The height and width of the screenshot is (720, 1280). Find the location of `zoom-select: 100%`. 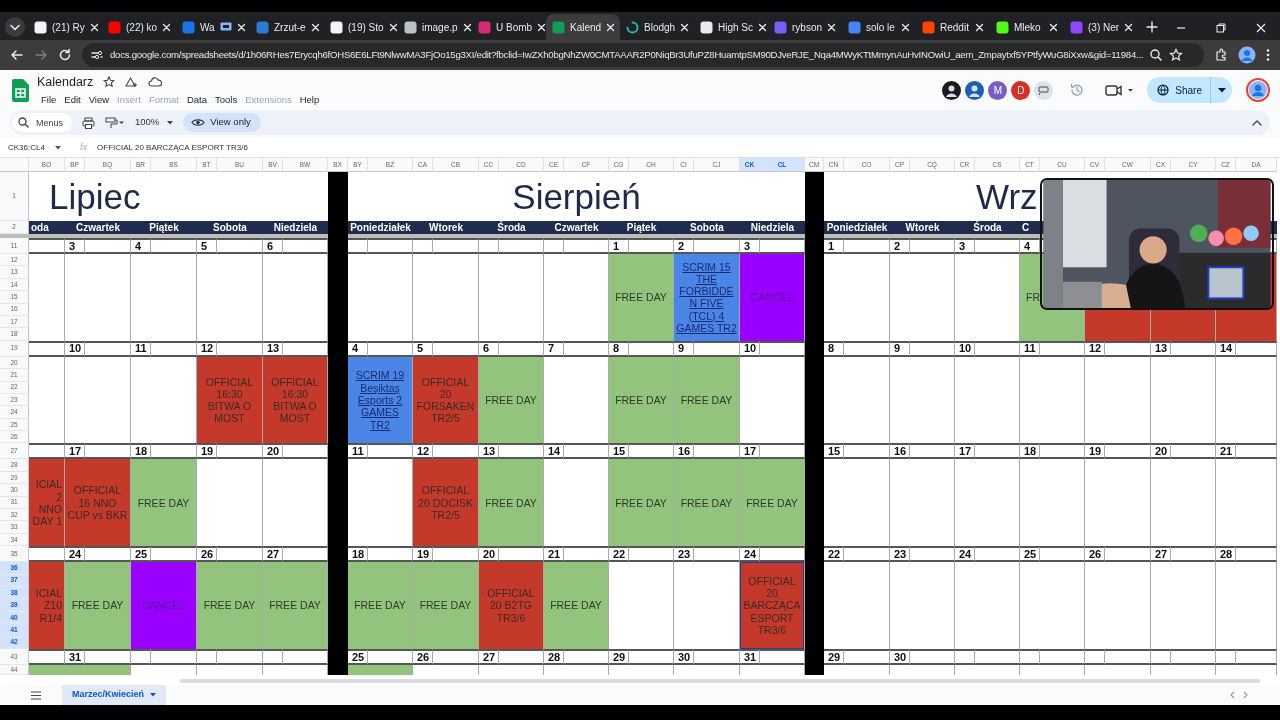

zoom-select: 100% is located at coordinates (154, 122).